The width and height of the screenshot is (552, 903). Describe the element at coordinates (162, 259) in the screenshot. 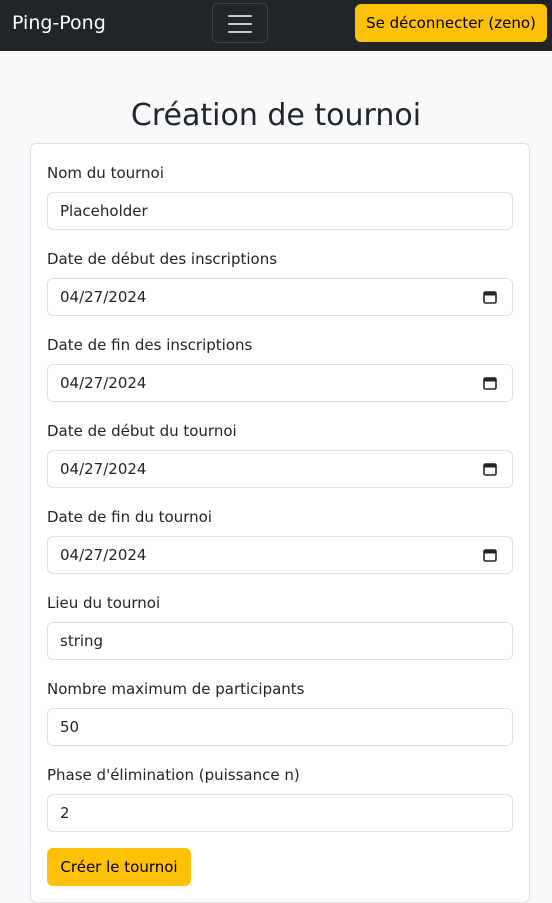

I see `registration-start-label: Date de début des inscriptions` at that location.